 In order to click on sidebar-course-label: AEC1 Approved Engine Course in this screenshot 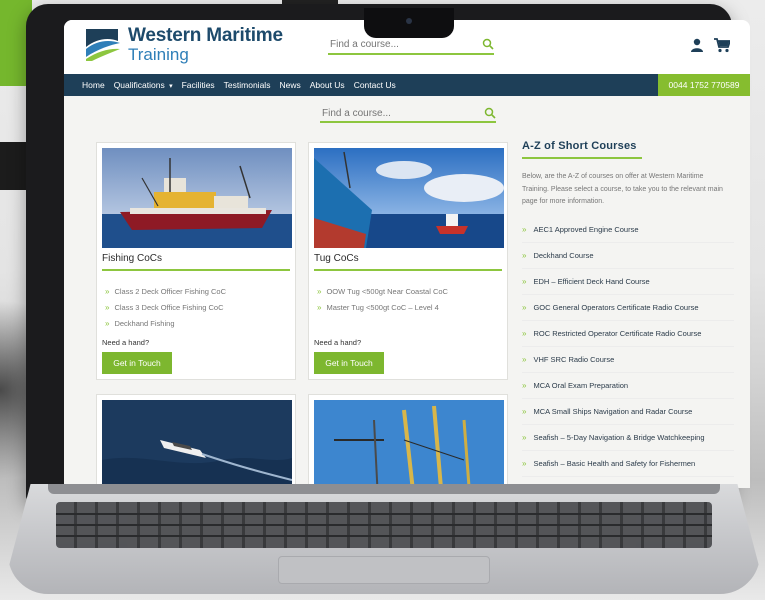, I will do `click(586, 229)`.